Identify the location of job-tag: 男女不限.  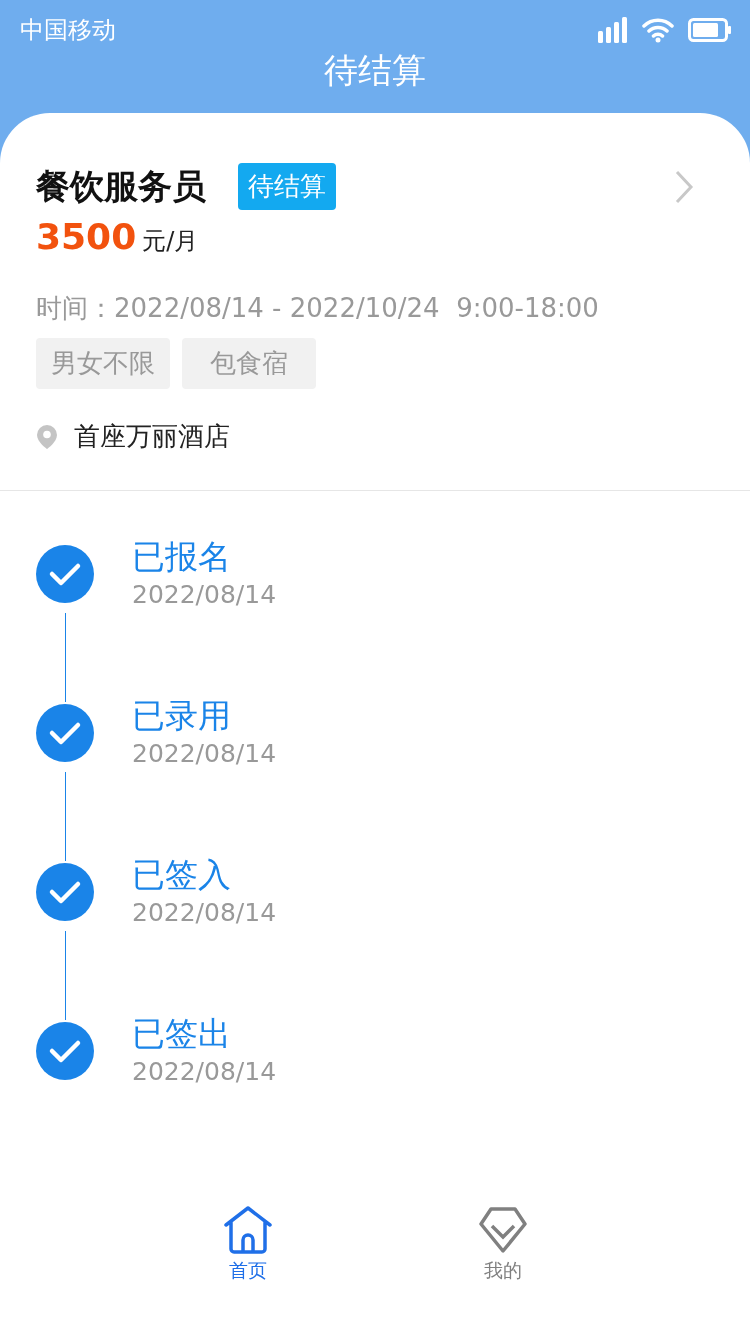
(103, 363).